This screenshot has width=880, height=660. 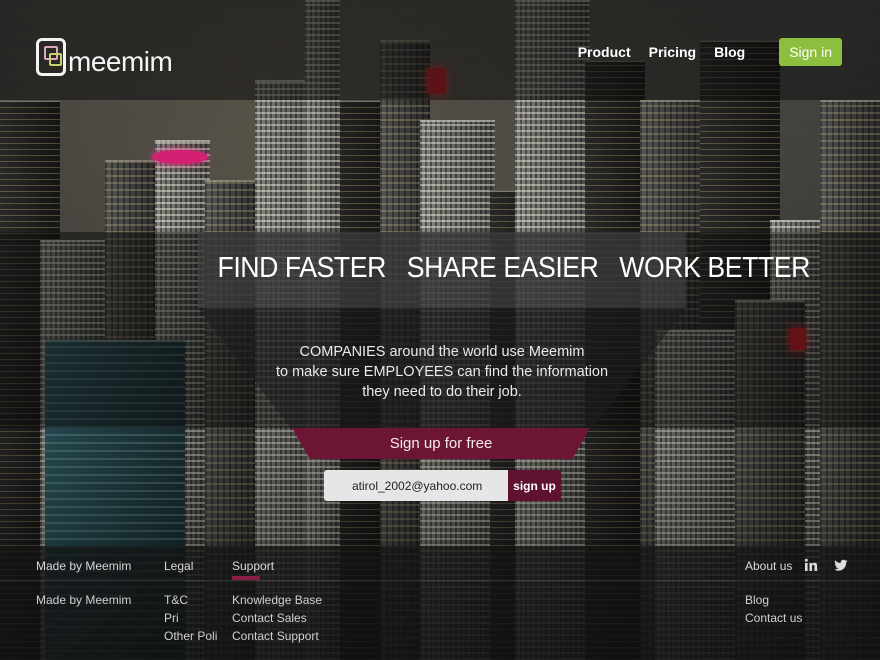 I want to click on sign-in-button: Sign in, so click(x=810, y=52).